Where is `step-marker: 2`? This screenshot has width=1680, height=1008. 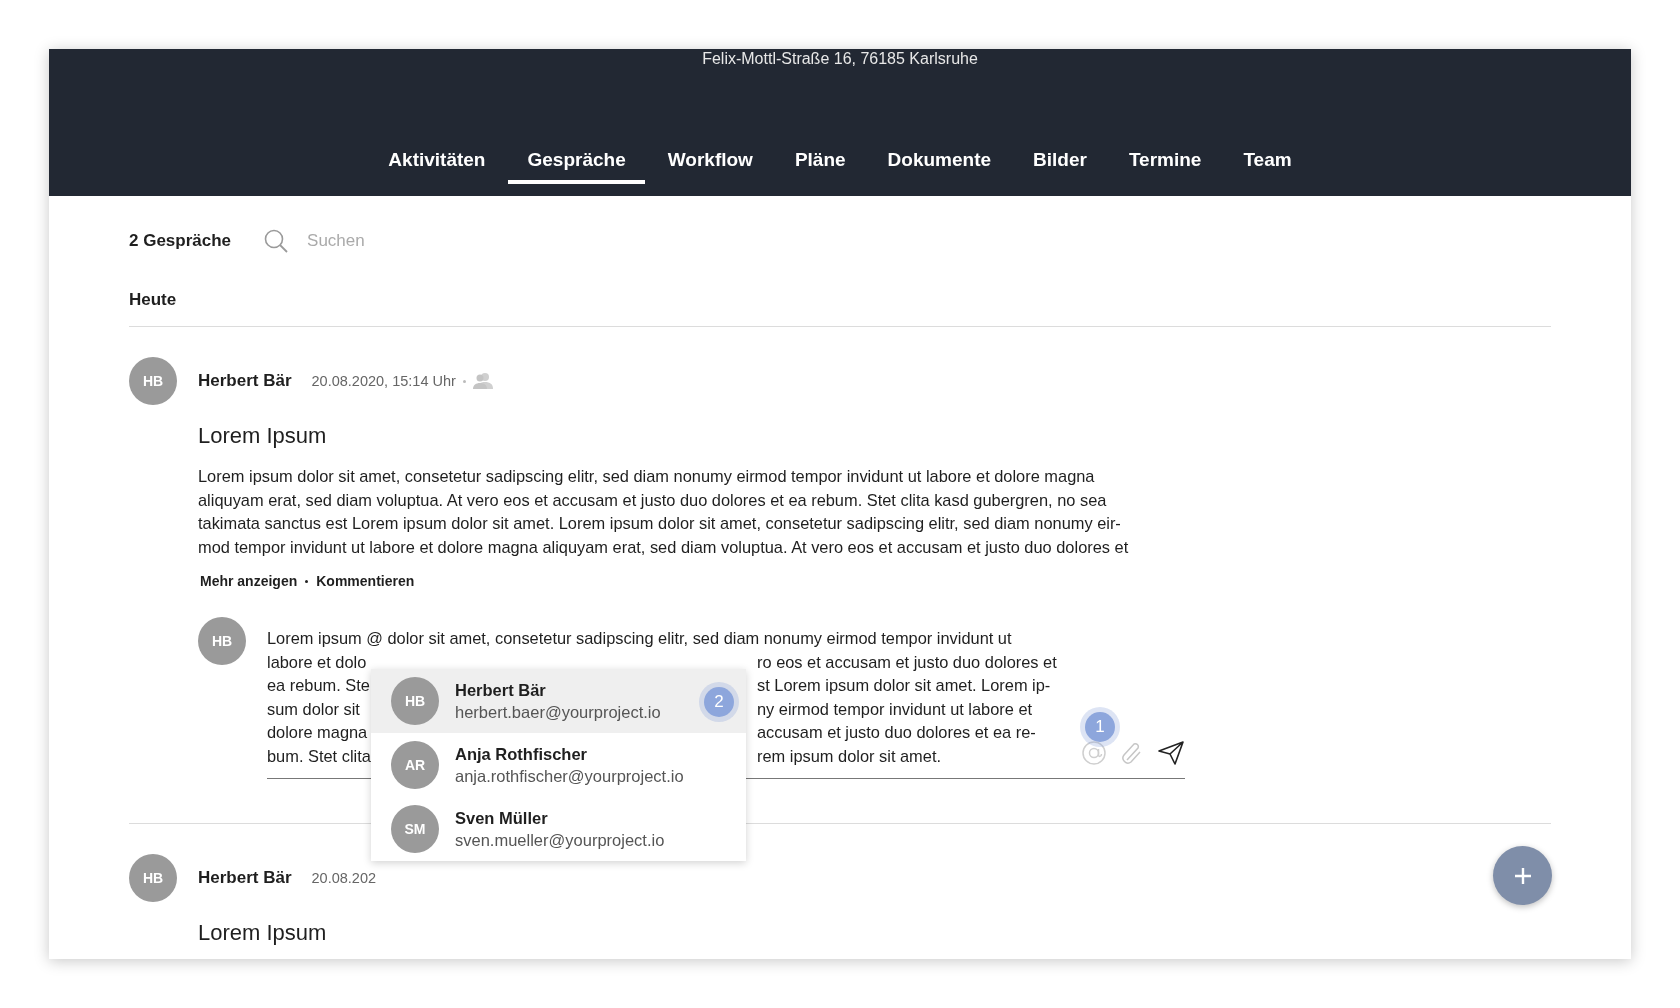 step-marker: 2 is located at coordinates (719, 702).